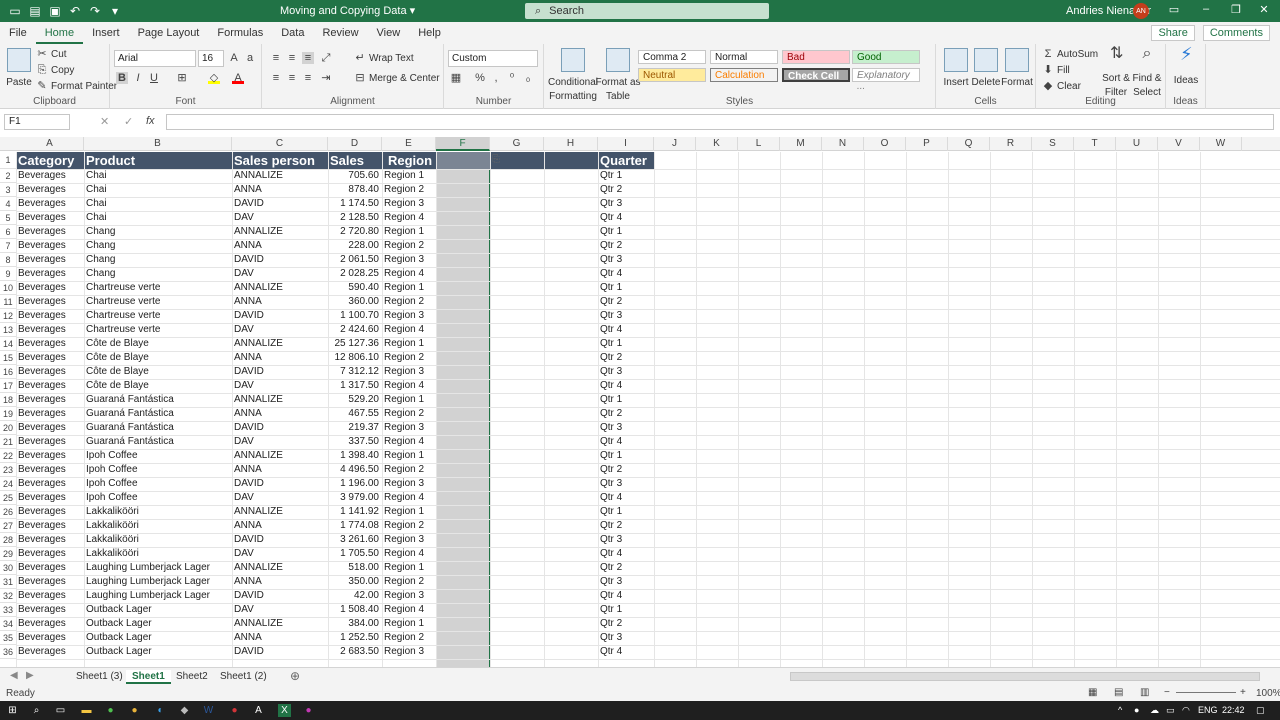 Image resolution: width=1280 pixels, height=720 pixels. I want to click on cell-sales: 529.20, so click(355, 400).